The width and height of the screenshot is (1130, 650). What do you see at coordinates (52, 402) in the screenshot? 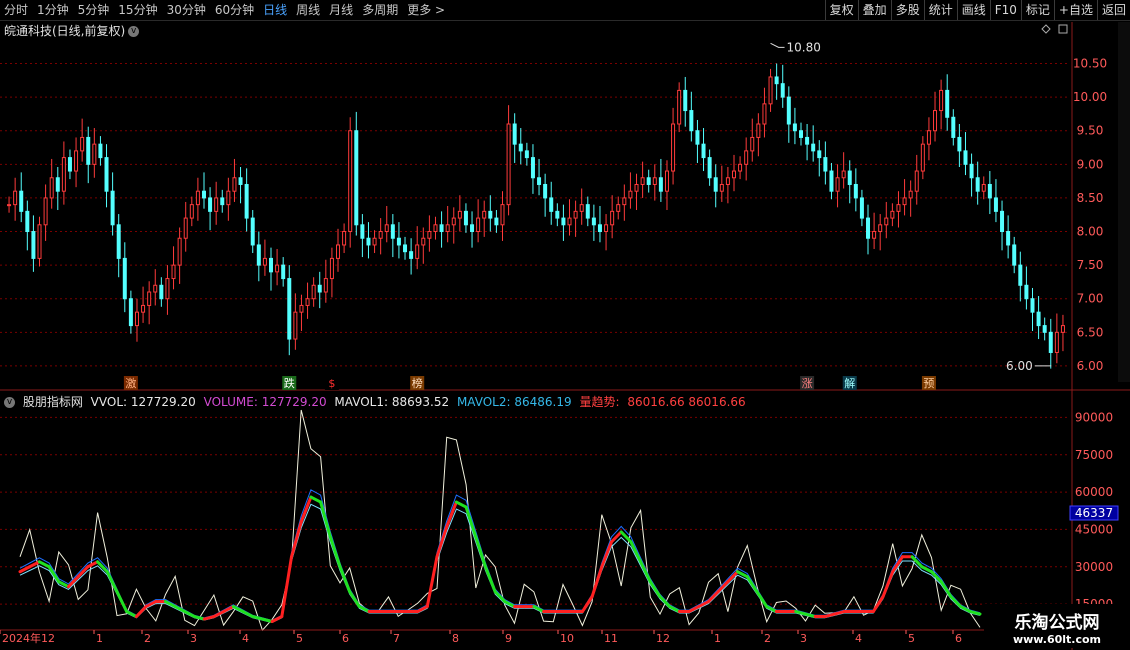
I see `indicator-name: 股朋指标网` at bounding box center [52, 402].